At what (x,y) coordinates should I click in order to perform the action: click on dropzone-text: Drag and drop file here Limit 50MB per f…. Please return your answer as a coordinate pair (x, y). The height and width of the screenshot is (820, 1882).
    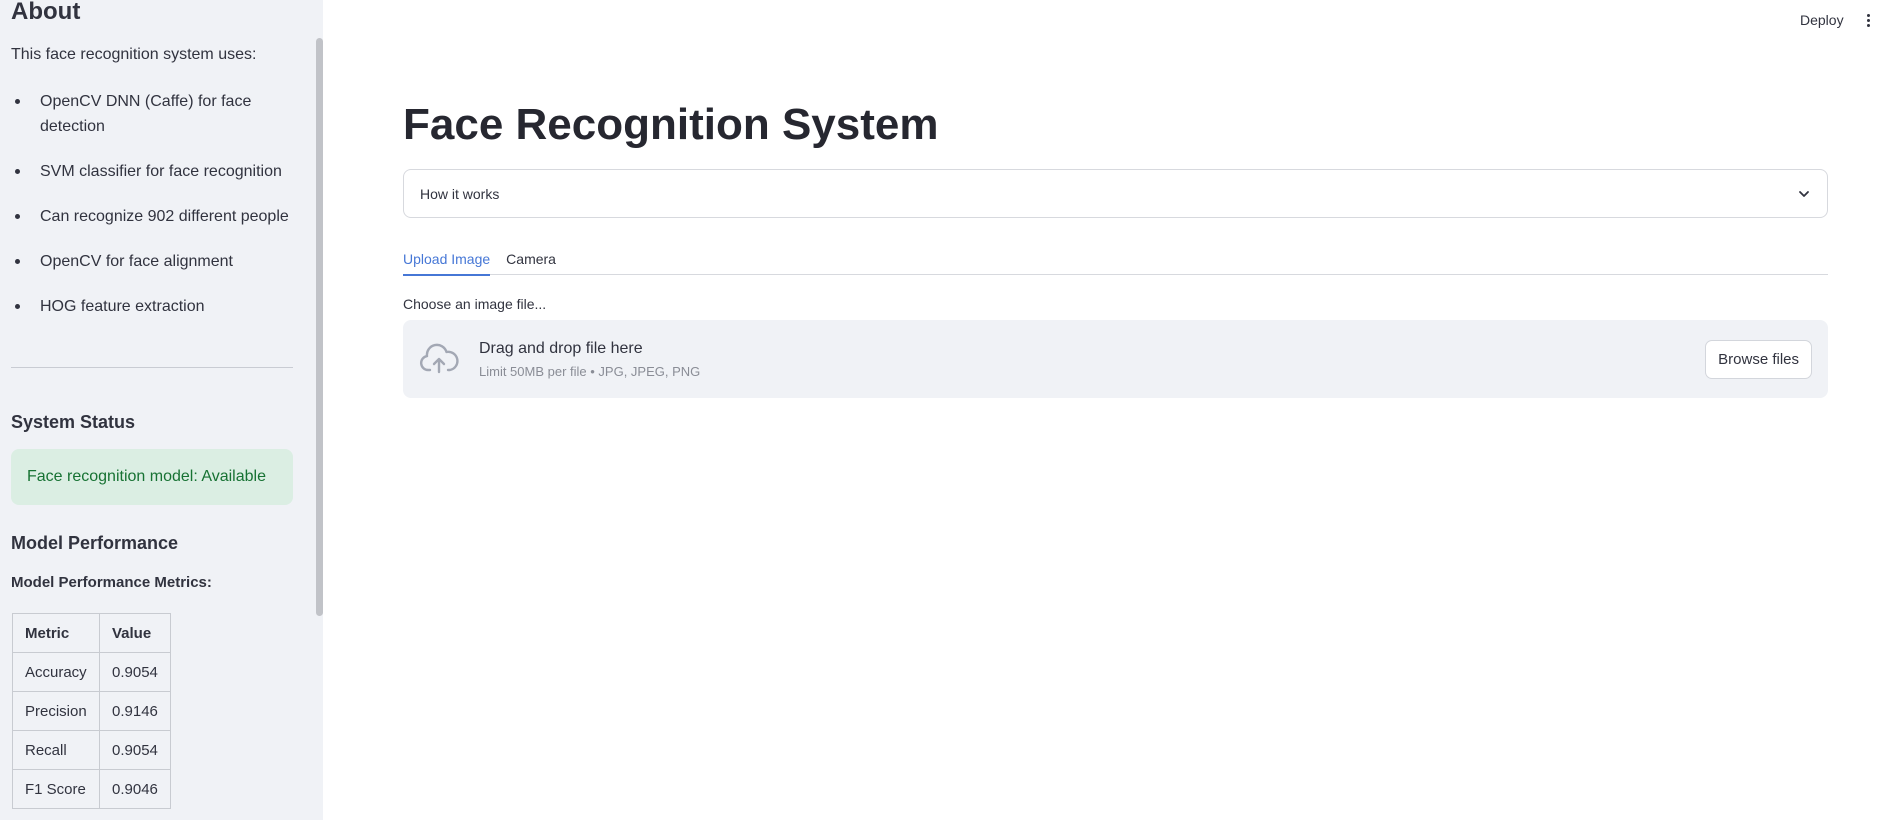
    Looking at the image, I should click on (589, 359).